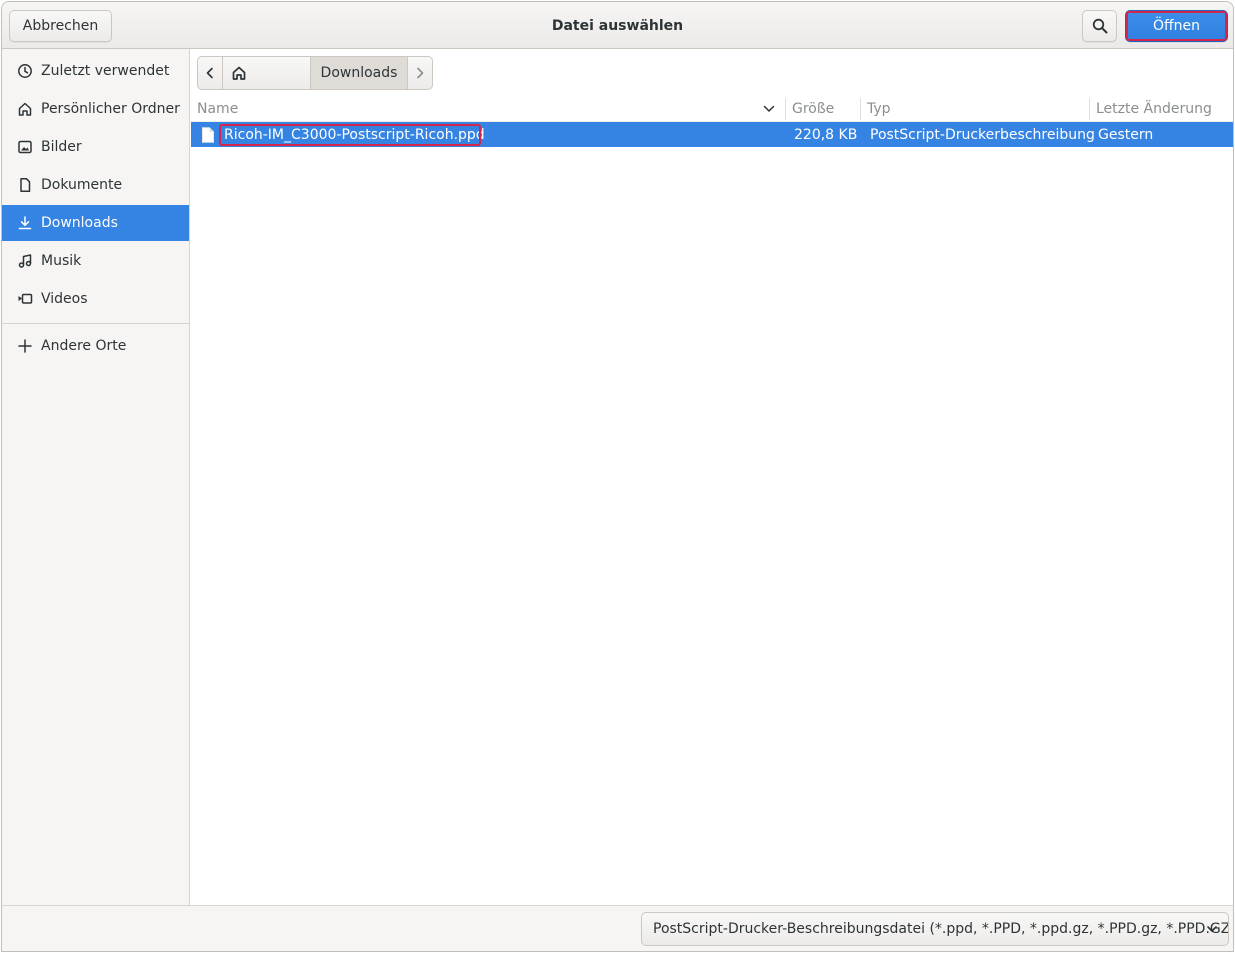 This screenshot has width=1235, height=953. What do you see at coordinates (359, 73) in the screenshot?
I see `path-downloads-button: Downloads` at bounding box center [359, 73].